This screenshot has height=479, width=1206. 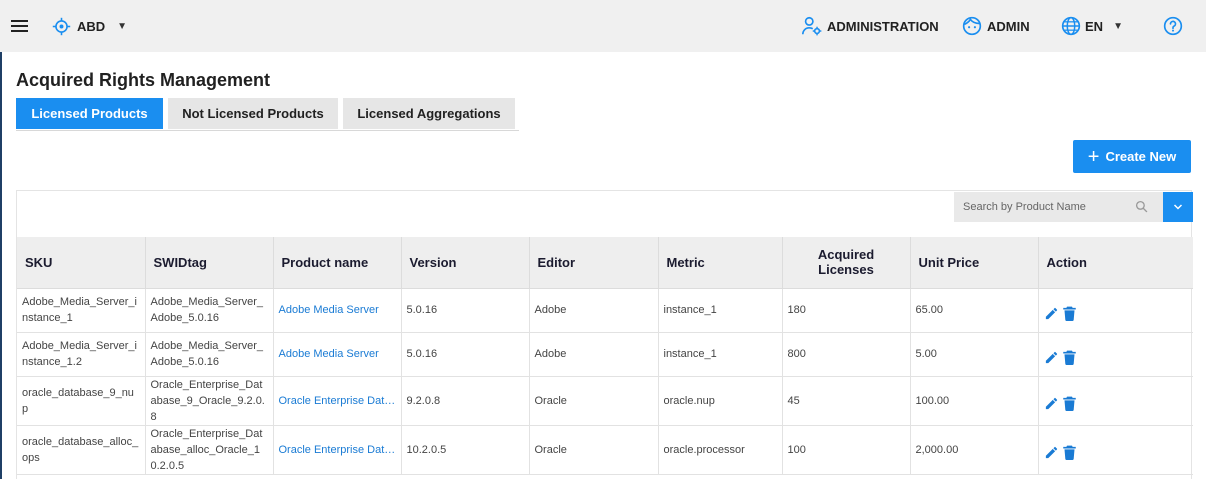 I want to click on top-bar: ABD ▼ ADMINISTRATION ADMIN EN ▼, so click(x=603, y=26).